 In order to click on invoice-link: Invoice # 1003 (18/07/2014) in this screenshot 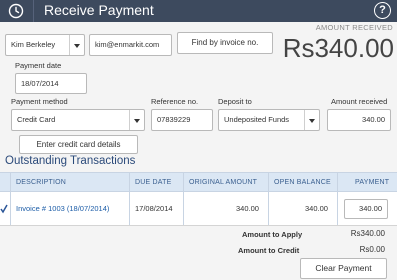, I will do `click(62, 208)`.